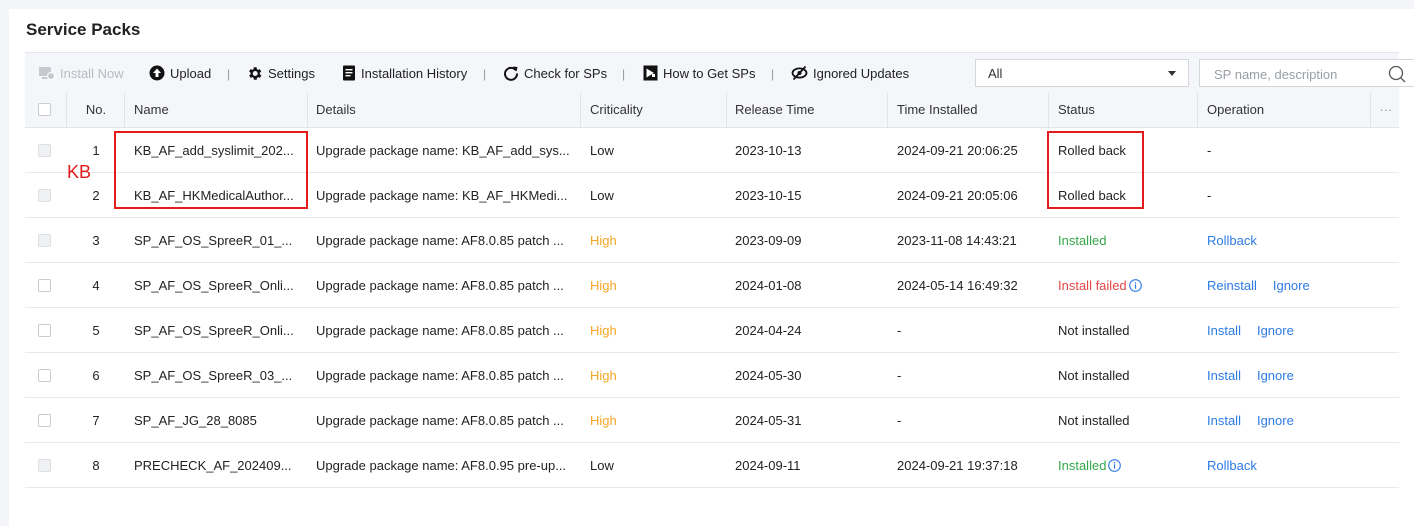 The image size is (1414, 526). What do you see at coordinates (850, 73) in the screenshot?
I see `ignored-updates-button: Ignored Updates` at bounding box center [850, 73].